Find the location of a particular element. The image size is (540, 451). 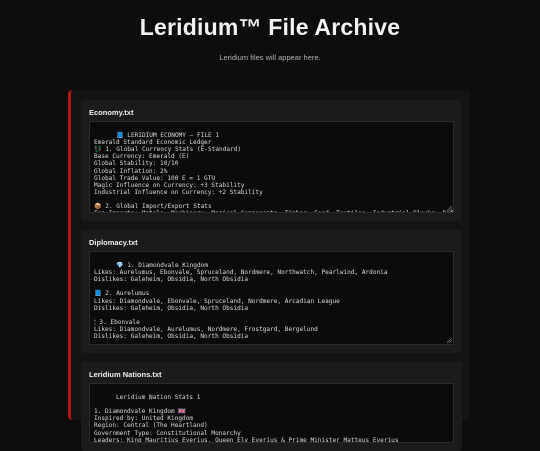

file-name: Economy.txt is located at coordinates (111, 112).